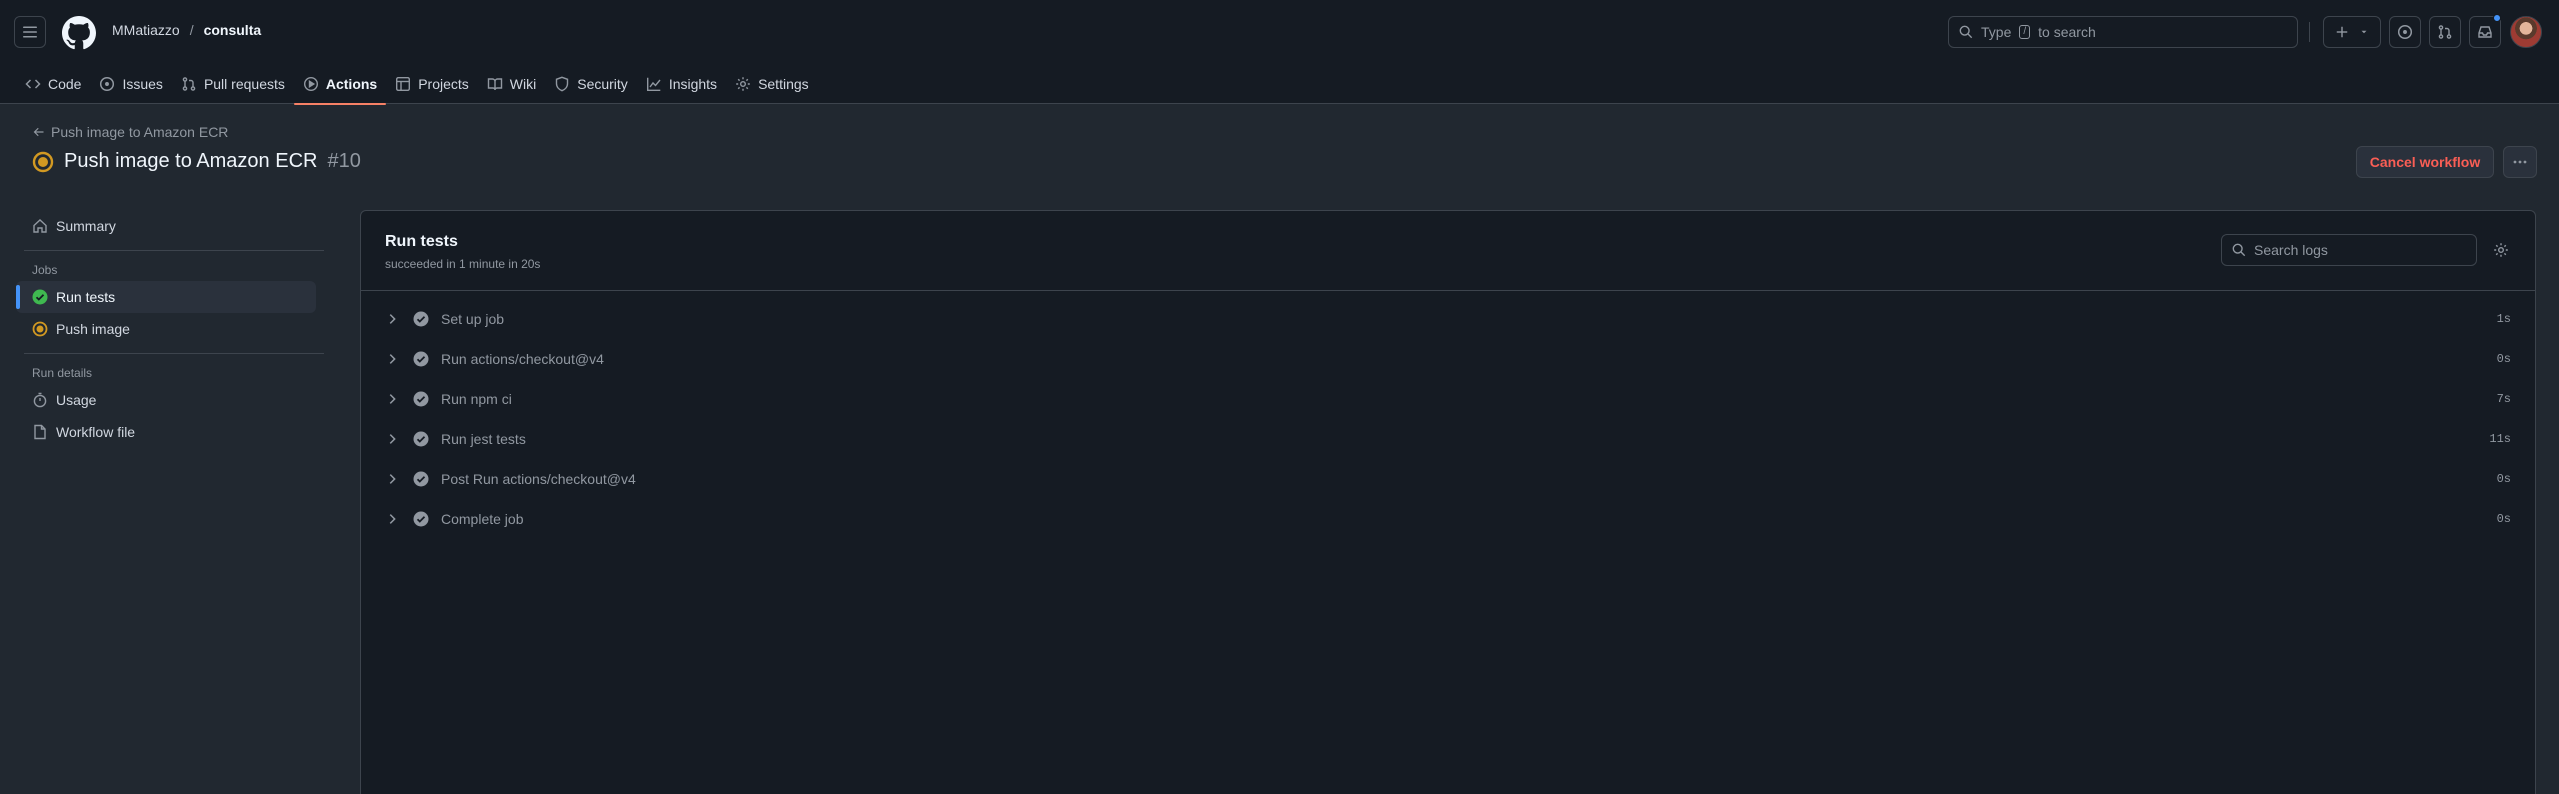  I want to click on search-icon, so click(1966, 32).